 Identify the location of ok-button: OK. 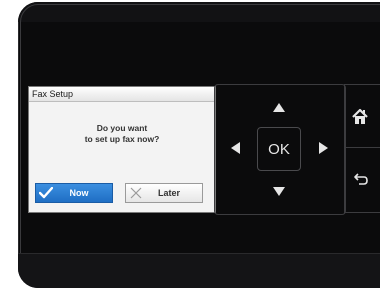
(279, 149).